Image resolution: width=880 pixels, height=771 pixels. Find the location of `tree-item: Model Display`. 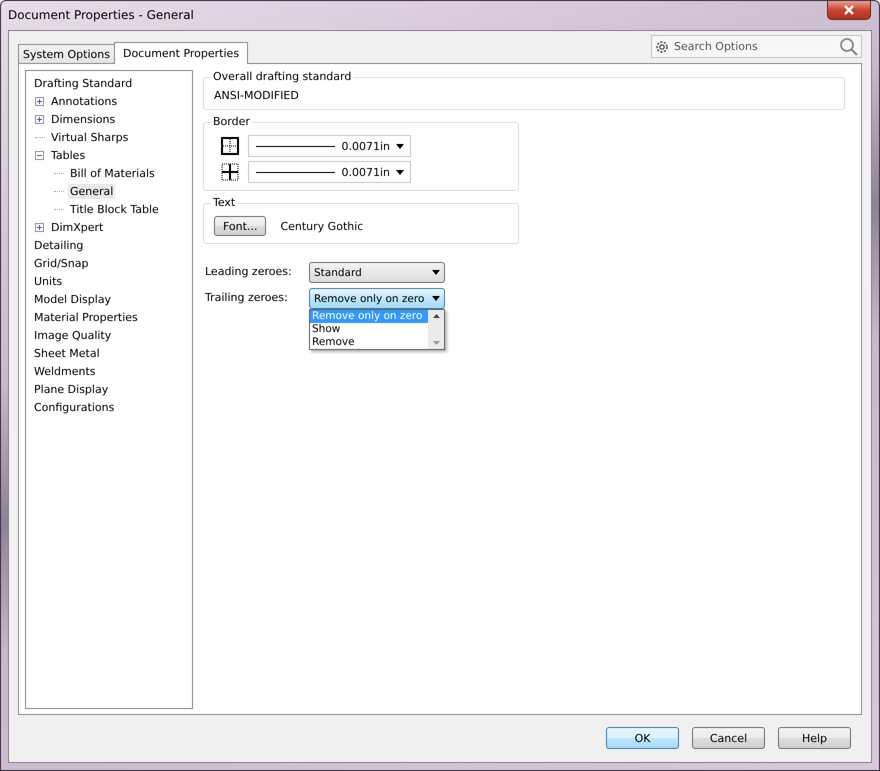

tree-item: Model Display is located at coordinates (73, 299).